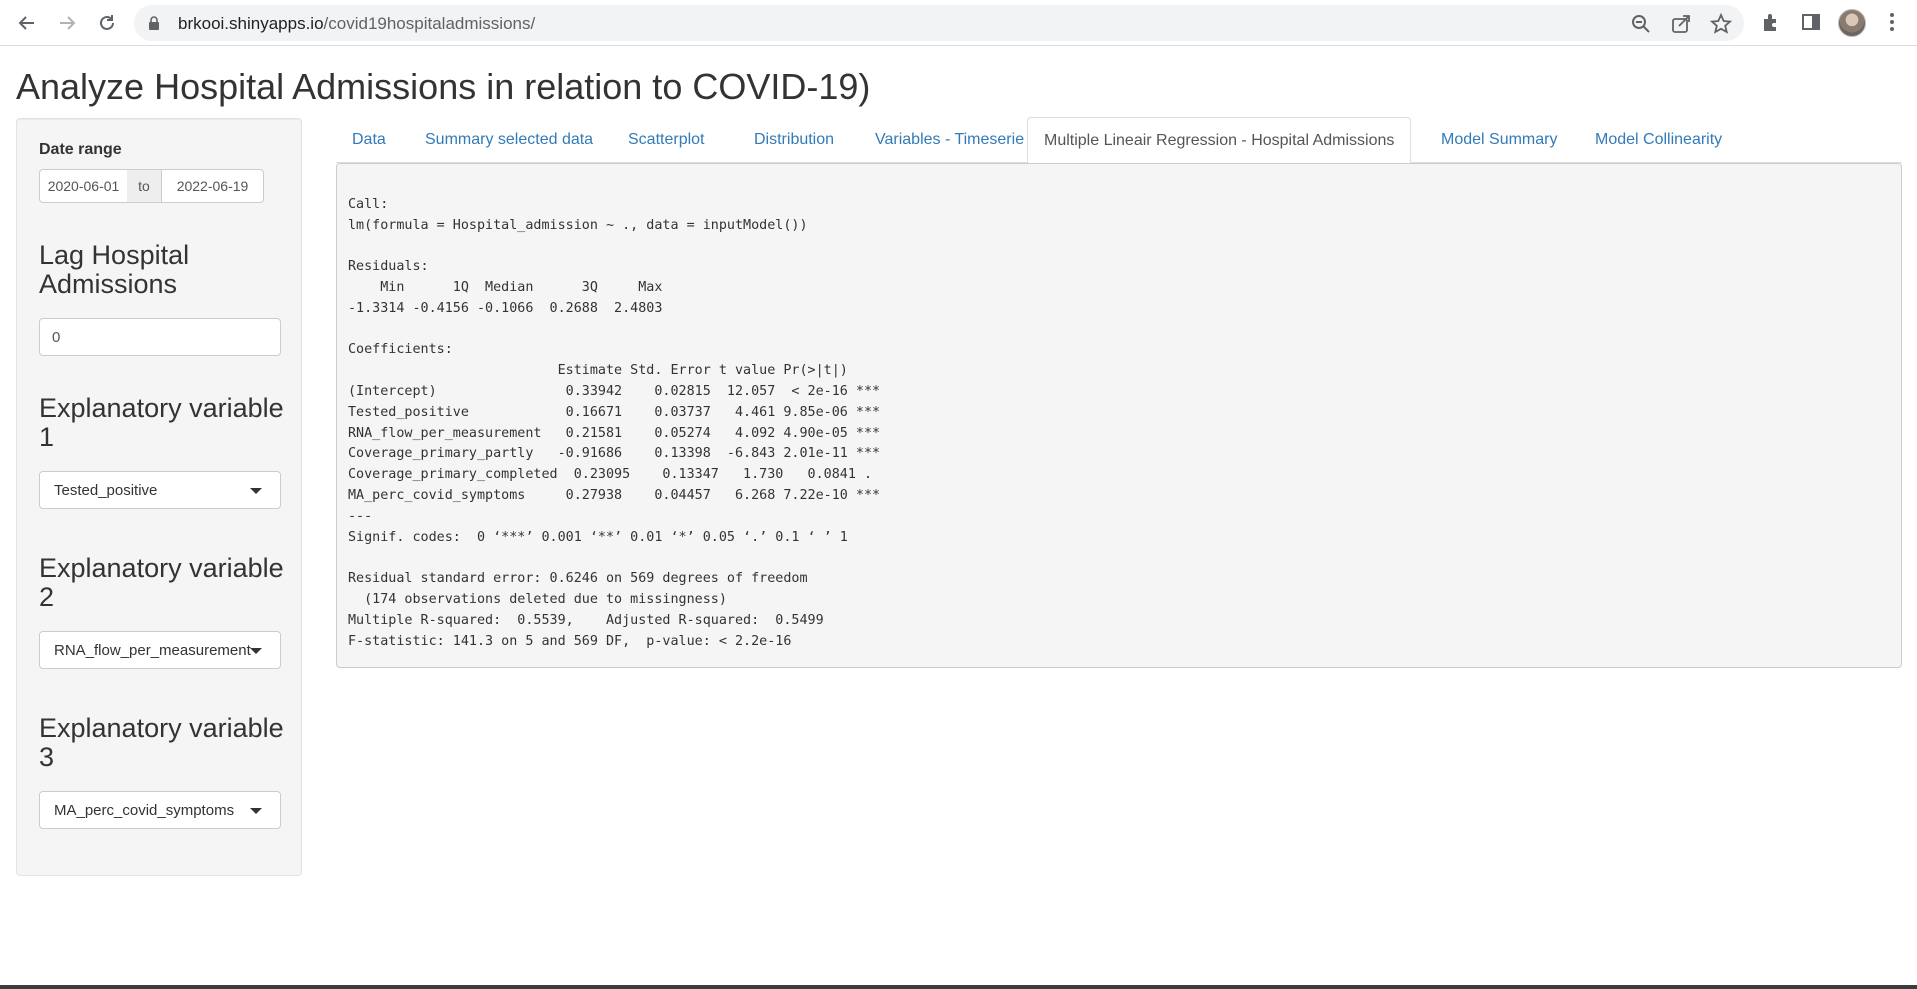 This screenshot has height=989, width=1917. I want to click on reload-icon, so click(107, 23).